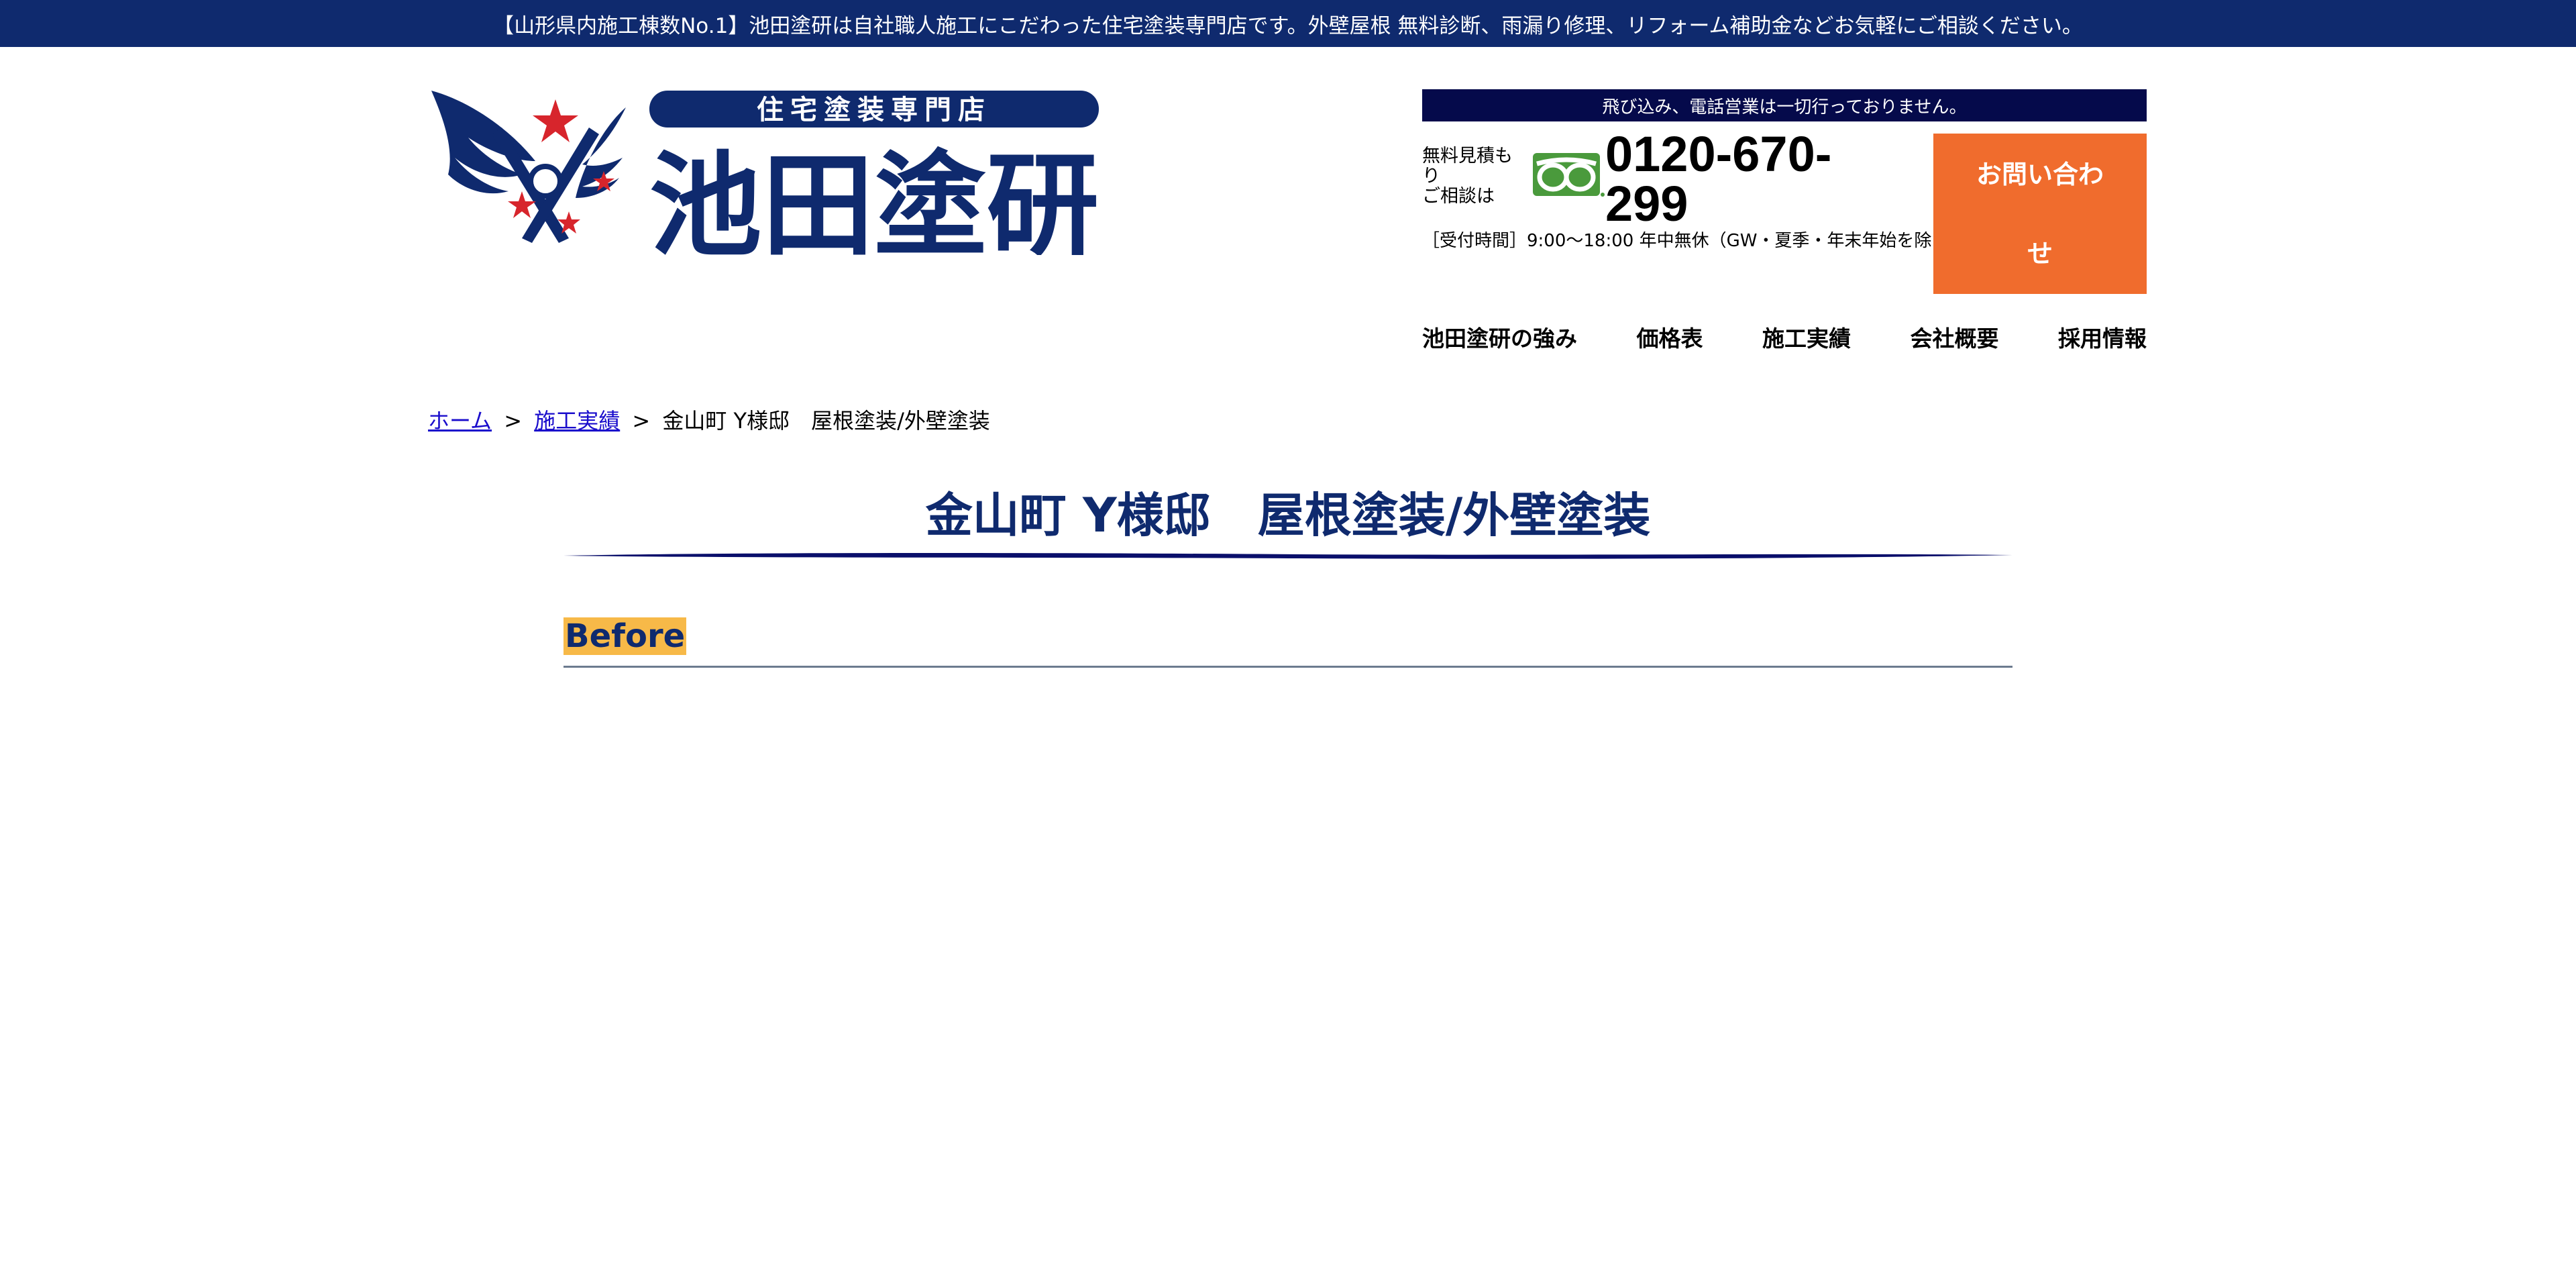  Describe the element at coordinates (555, 121) in the screenshot. I see `red-star-icon` at that location.